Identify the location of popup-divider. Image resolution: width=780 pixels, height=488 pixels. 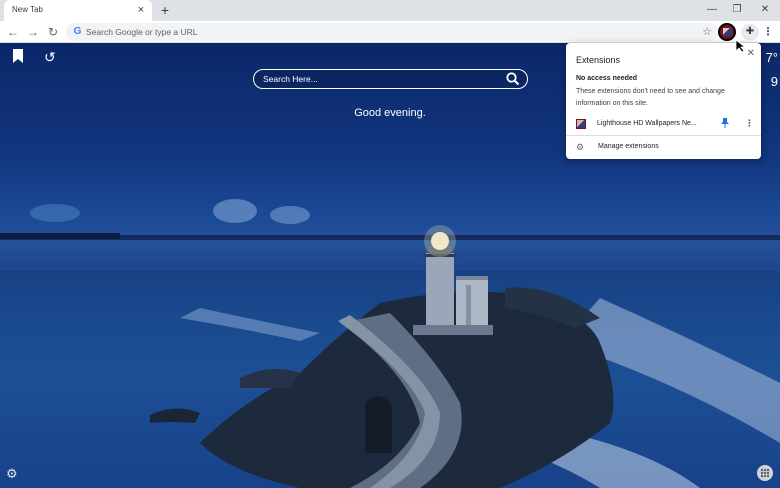
(663, 135).